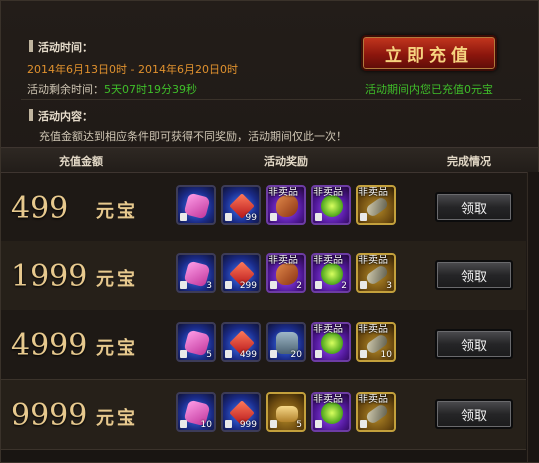 Image resolution: width=539 pixels, height=463 pixels. I want to click on meat-icon: 非卖品, so click(286, 205).